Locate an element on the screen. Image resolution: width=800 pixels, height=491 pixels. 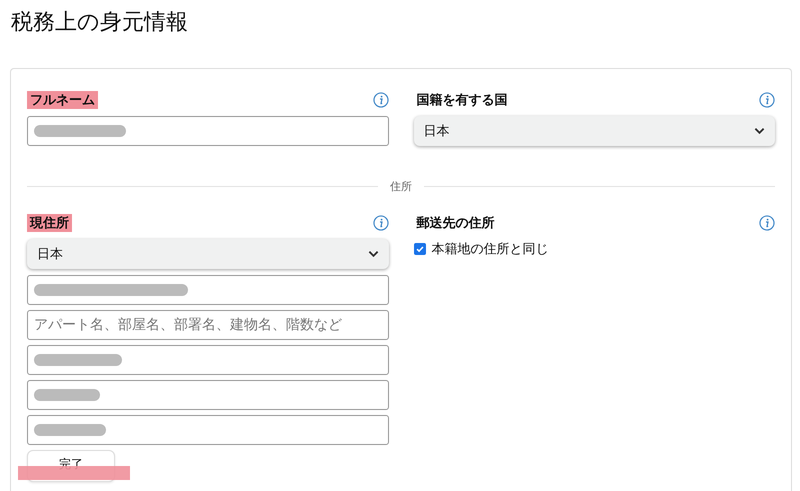
field-label: 現住所 is located at coordinates (49, 223).